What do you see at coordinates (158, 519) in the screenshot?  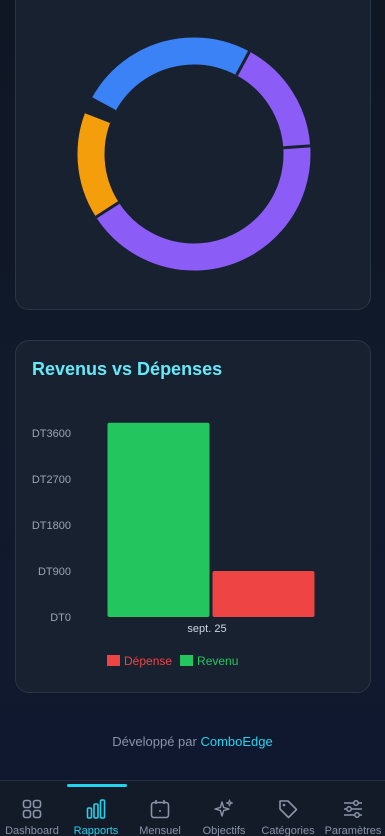 I see `bar-revenu` at bounding box center [158, 519].